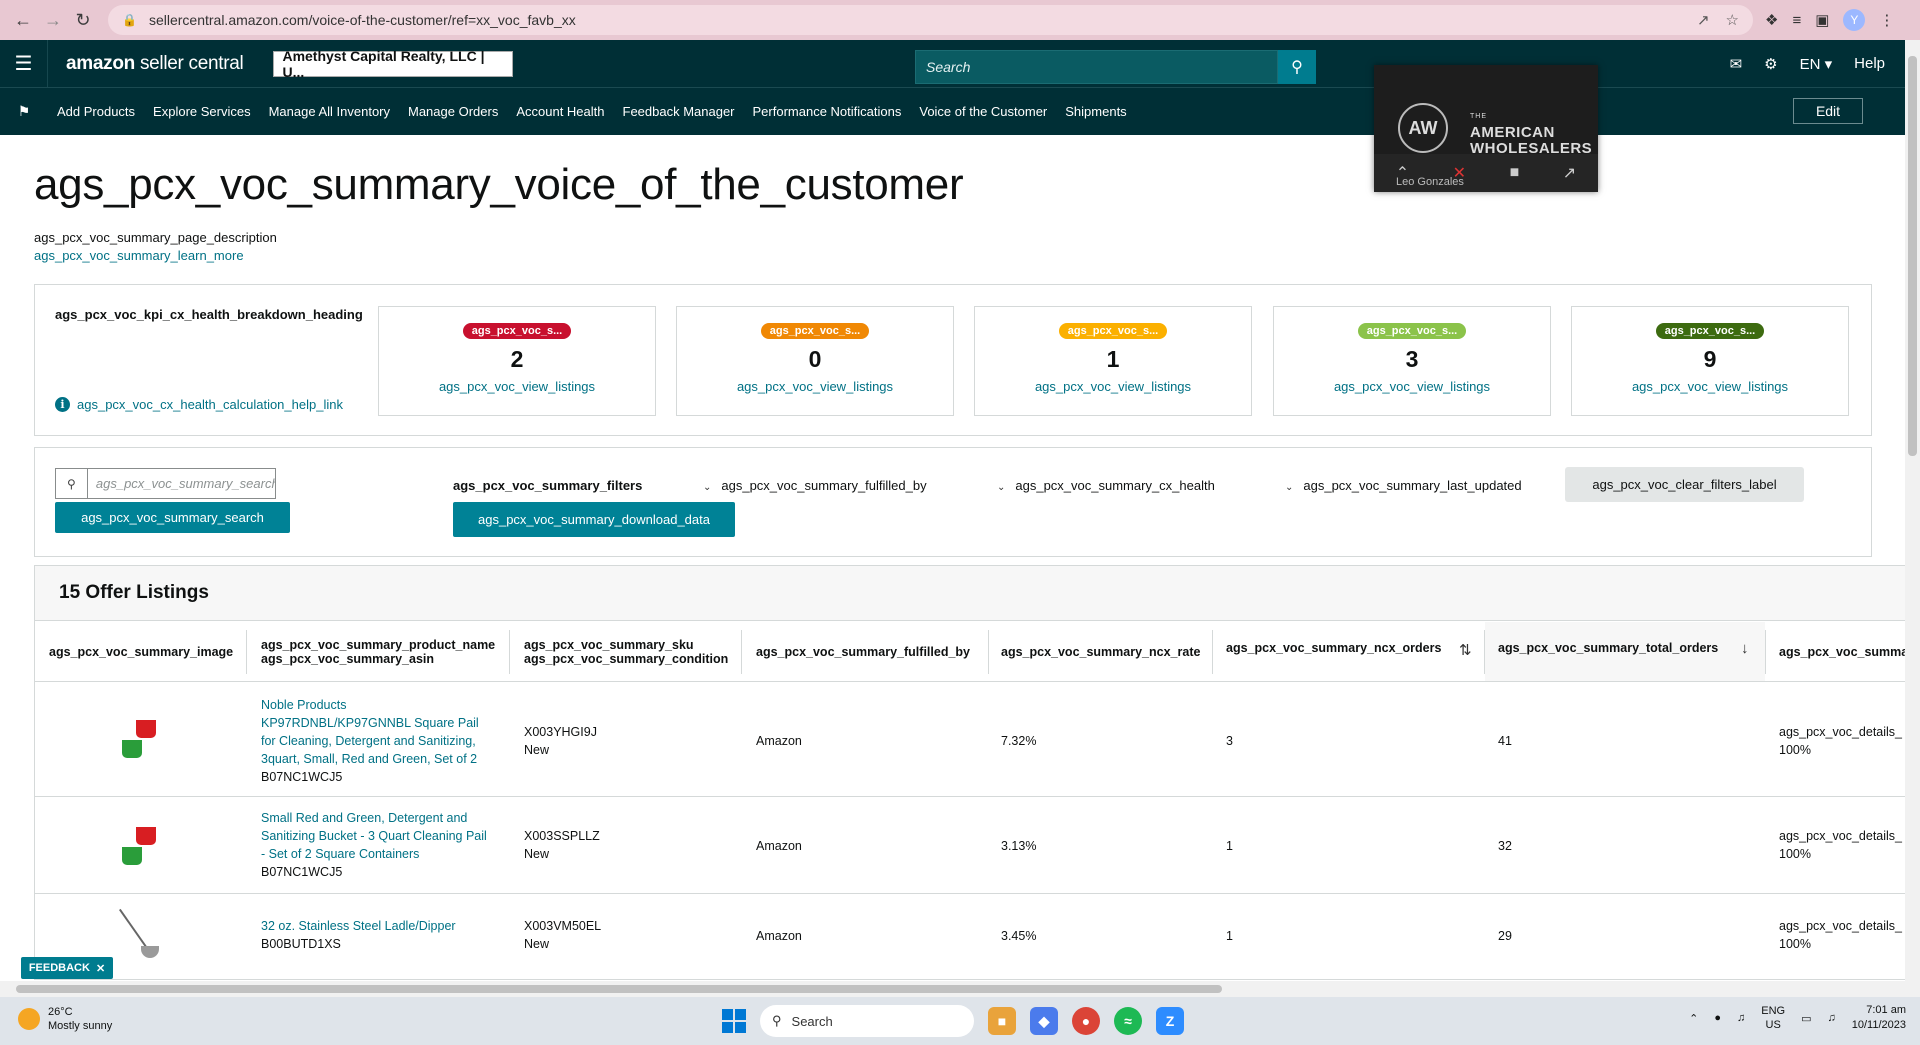 This screenshot has width=1920, height=1045. What do you see at coordinates (1879, 1018) in the screenshot?
I see `clock: 7:01 am 10/11/2023` at bounding box center [1879, 1018].